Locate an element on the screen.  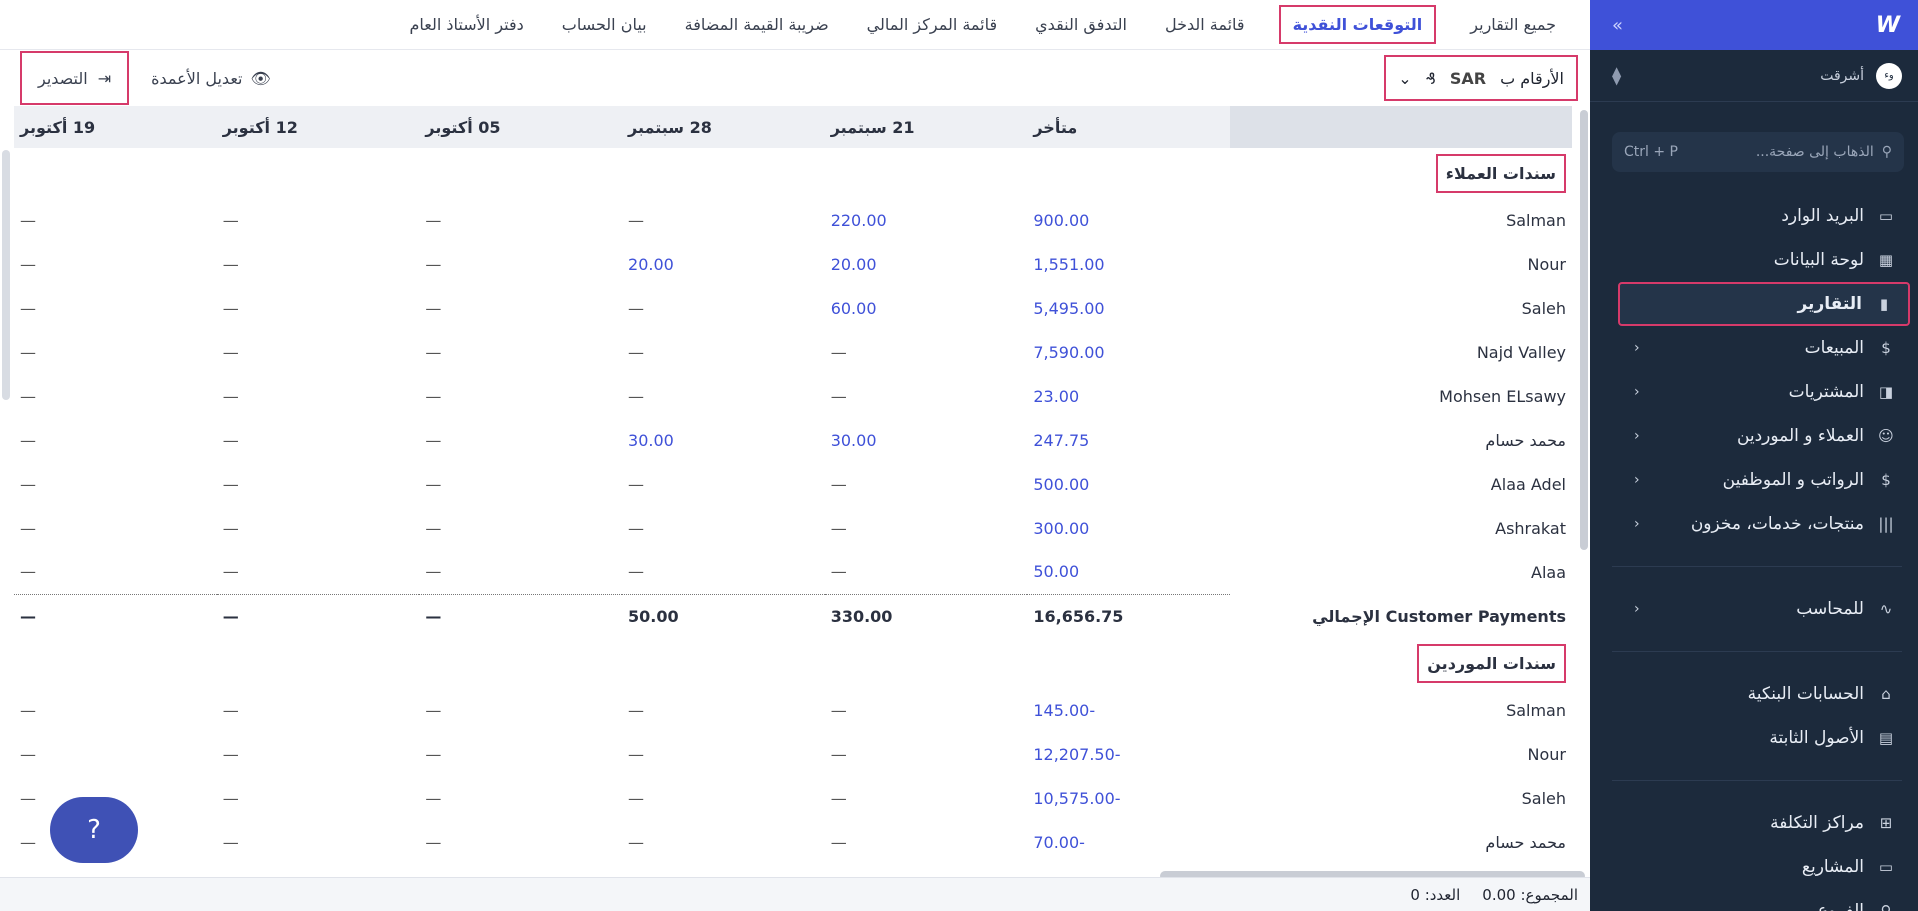
vertical-scrollbar-left is located at coordinates (6, 275).